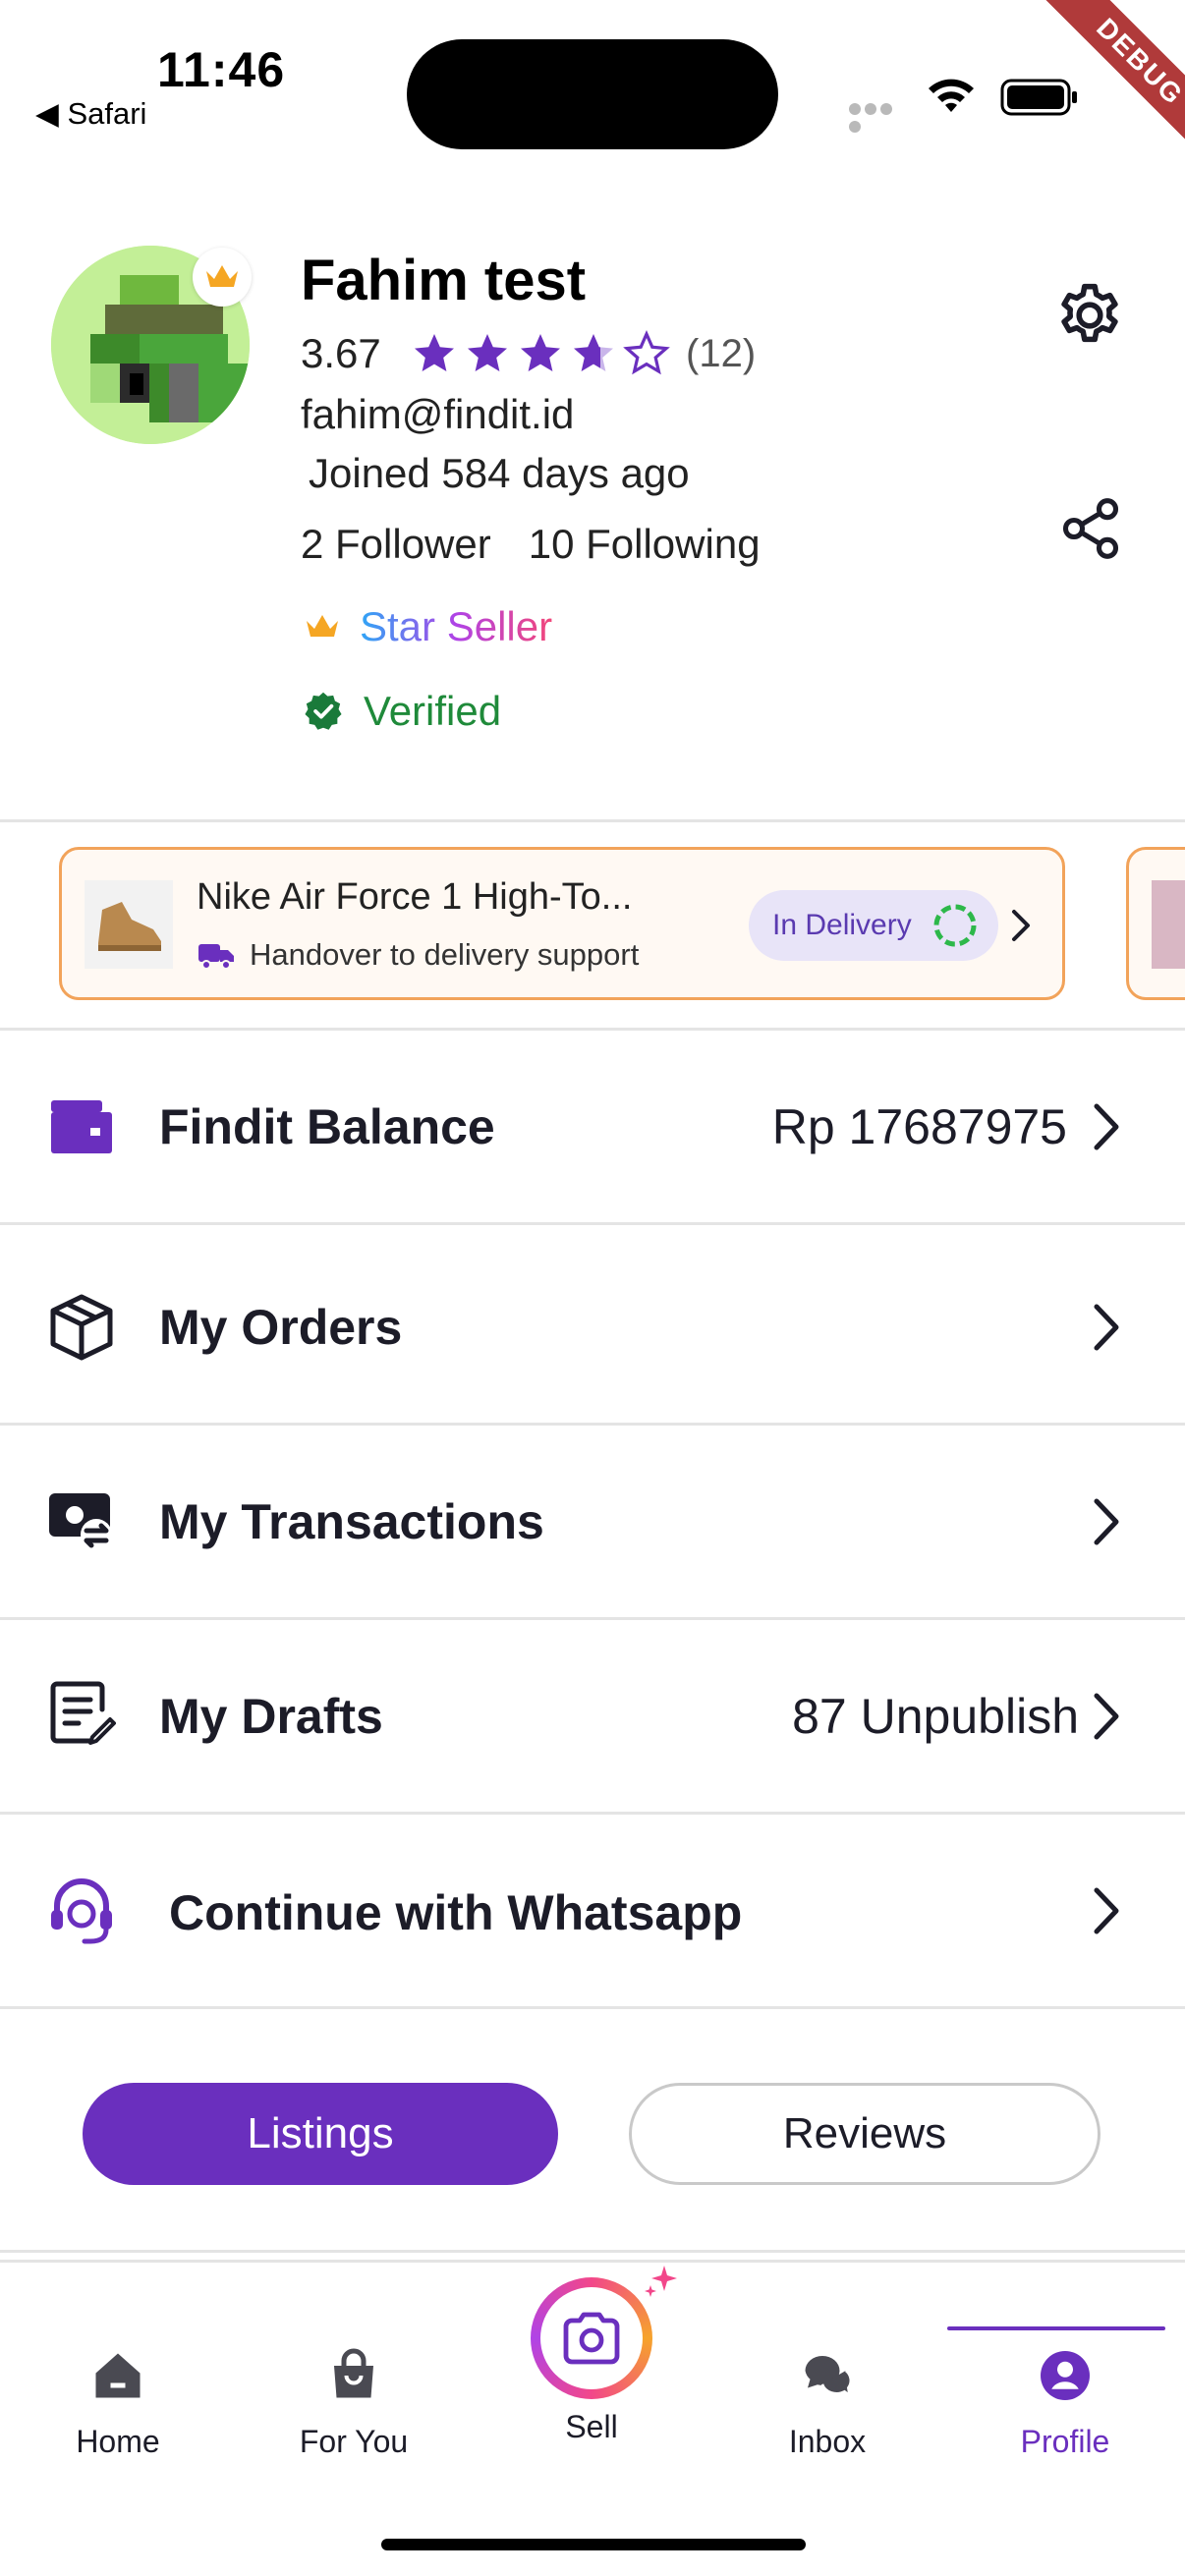 The width and height of the screenshot is (1185, 2576). Describe the element at coordinates (1065, 2441) in the screenshot. I see `nav-profile-label: Profile` at that location.